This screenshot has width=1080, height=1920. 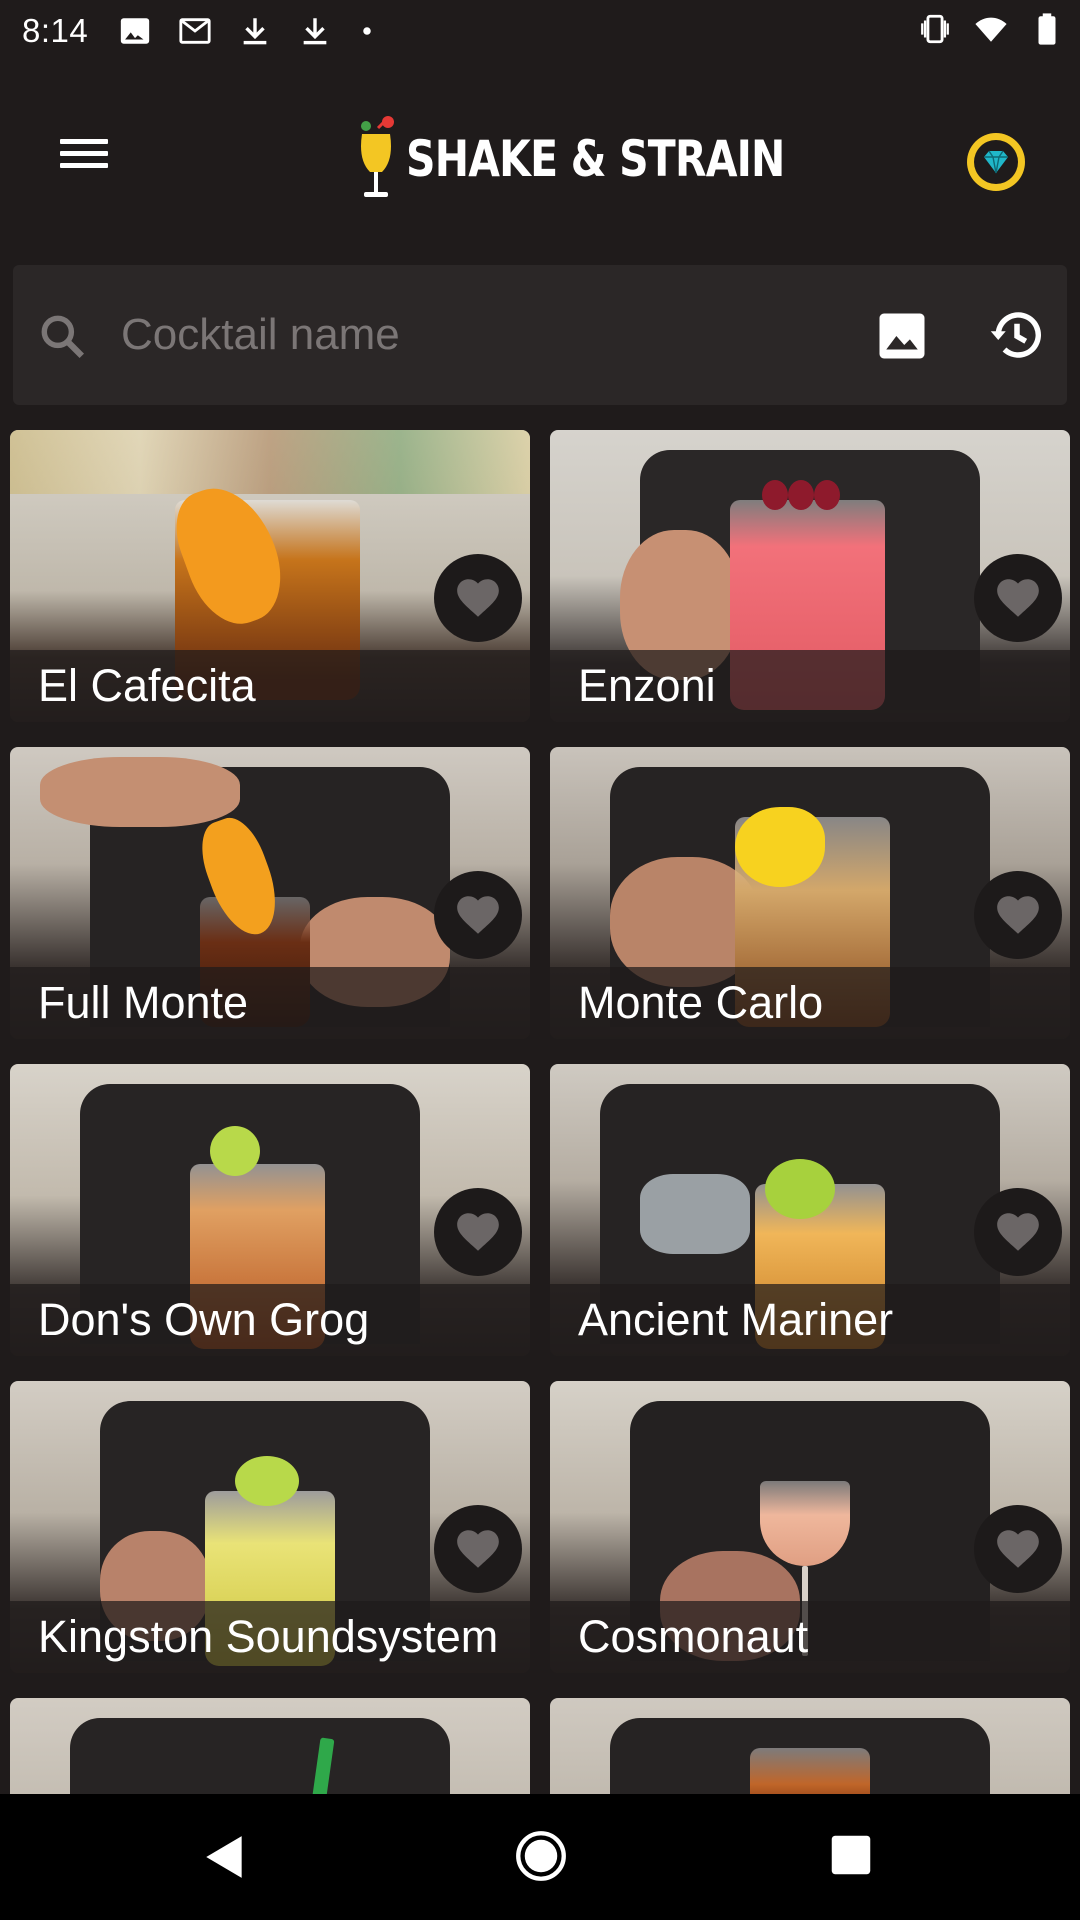 I want to click on battery-icon, so click(x=1047, y=29).